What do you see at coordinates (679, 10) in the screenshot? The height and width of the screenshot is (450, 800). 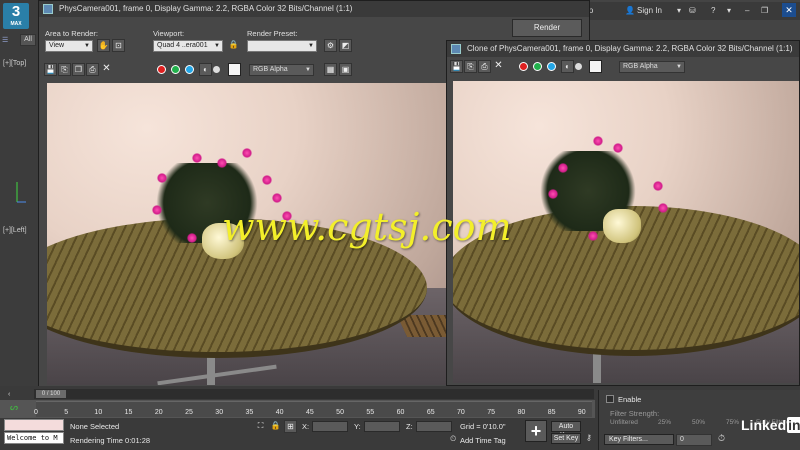 I see `dropdown-arrow-icon: ▾` at bounding box center [679, 10].